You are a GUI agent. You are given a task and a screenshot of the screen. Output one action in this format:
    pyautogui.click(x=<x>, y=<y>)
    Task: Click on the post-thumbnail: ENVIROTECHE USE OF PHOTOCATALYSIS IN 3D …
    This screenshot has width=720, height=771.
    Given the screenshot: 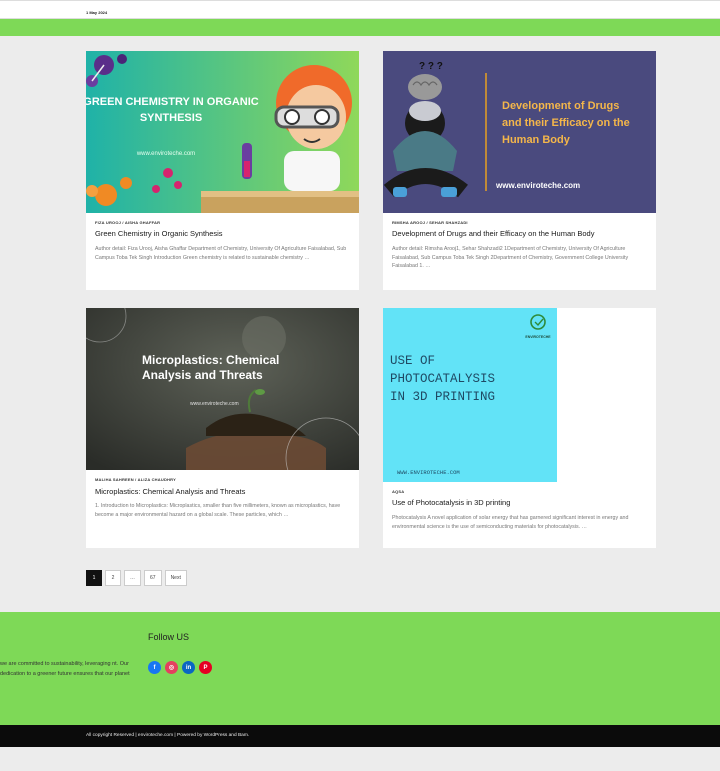 What is the action you would take?
    pyautogui.click(x=470, y=395)
    